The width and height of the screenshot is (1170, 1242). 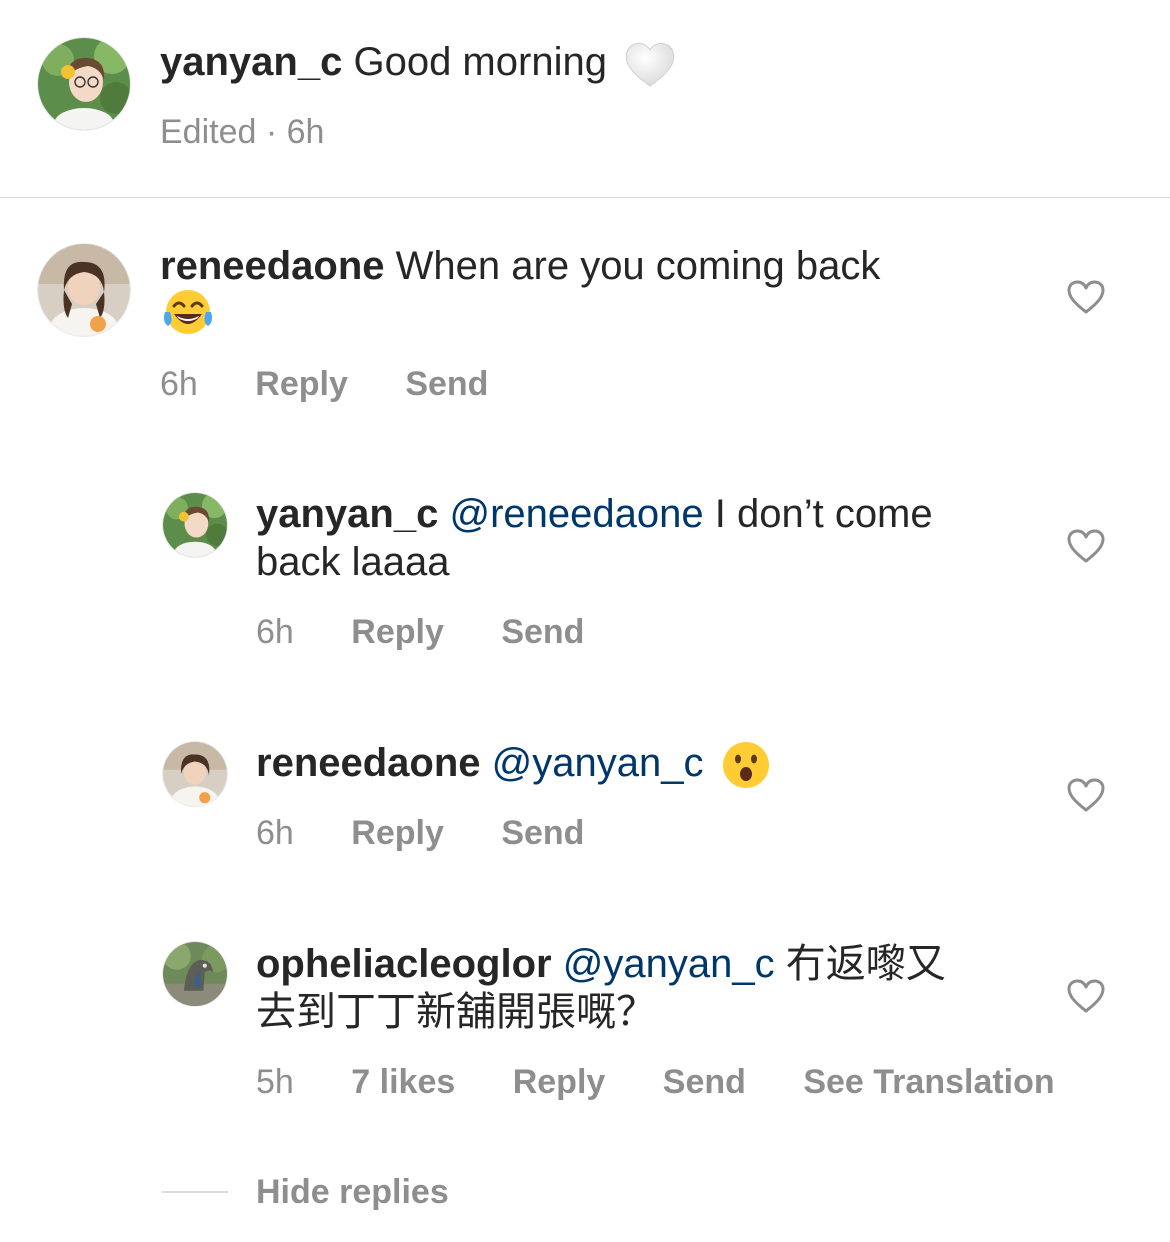 What do you see at coordinates (251, 62) in the screenshot?
I see `caption-username: yanyan_c` at bounding box center [251, 62].